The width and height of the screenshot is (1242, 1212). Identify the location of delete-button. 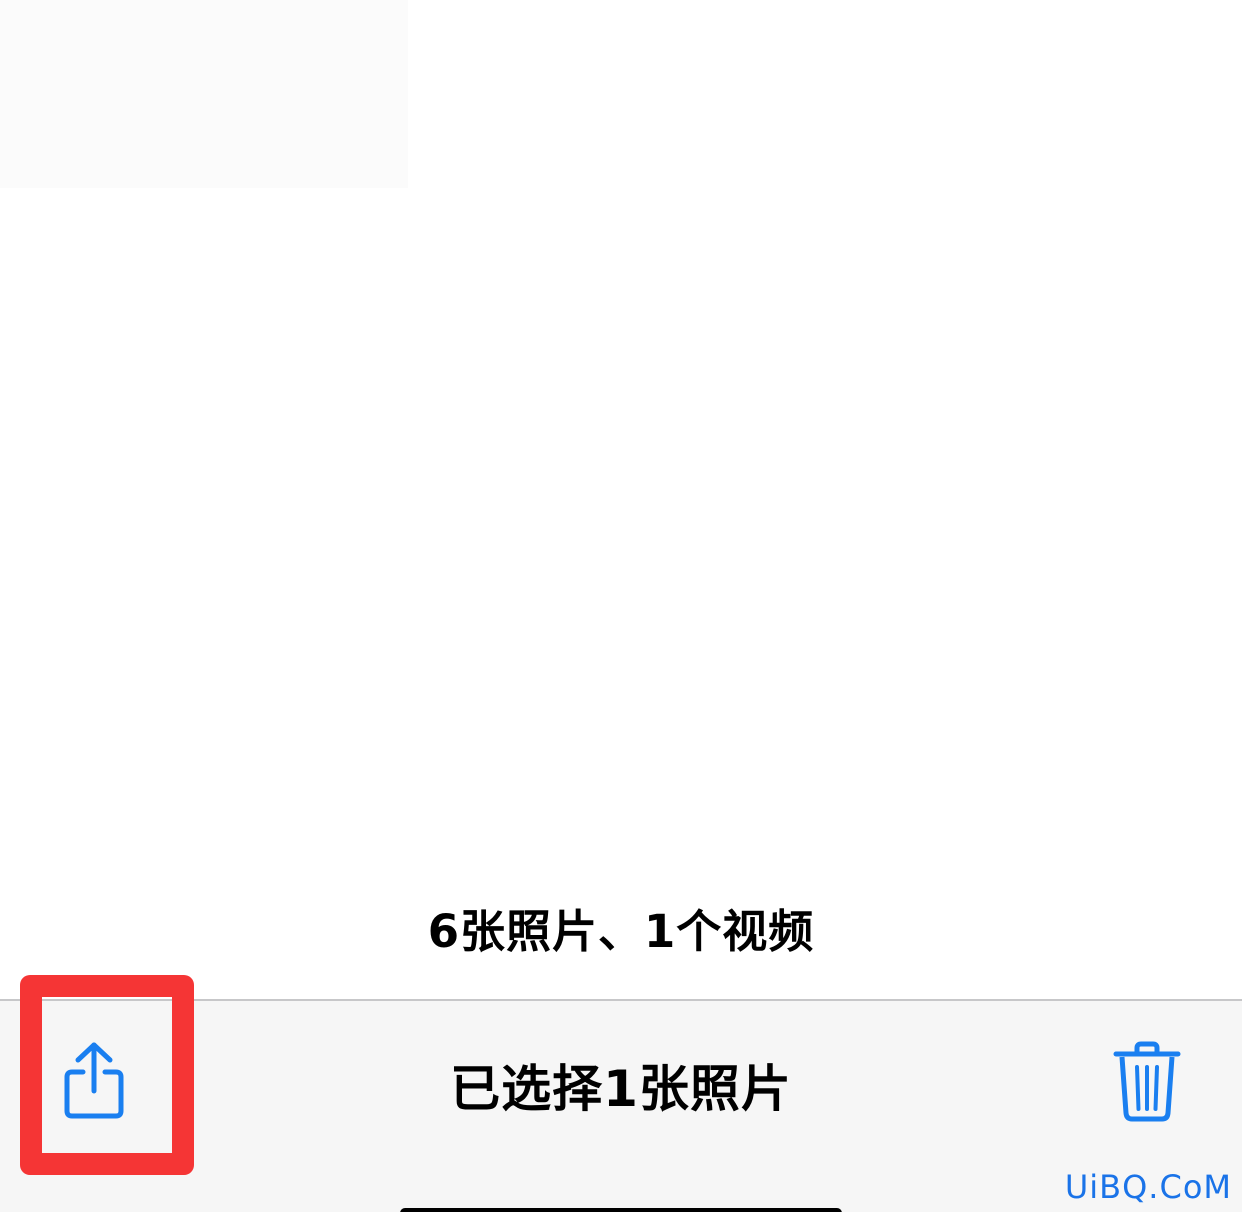
(1147, 1082).